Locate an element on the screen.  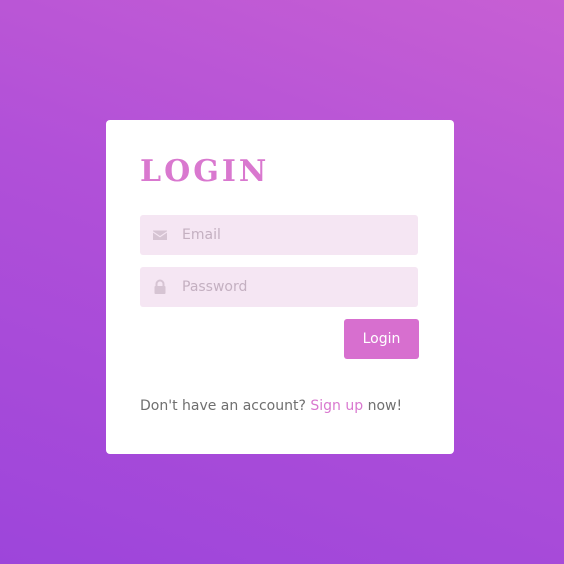
login-title: LOGIN is located at coordinates (205, 171).